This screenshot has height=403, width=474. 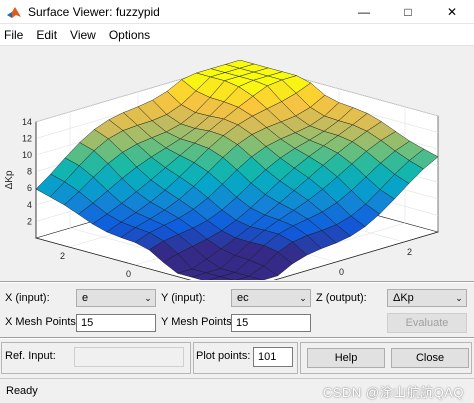 I want to click on window-title: Surface Viewer: fuzzypid, so click(x=94, y=11).